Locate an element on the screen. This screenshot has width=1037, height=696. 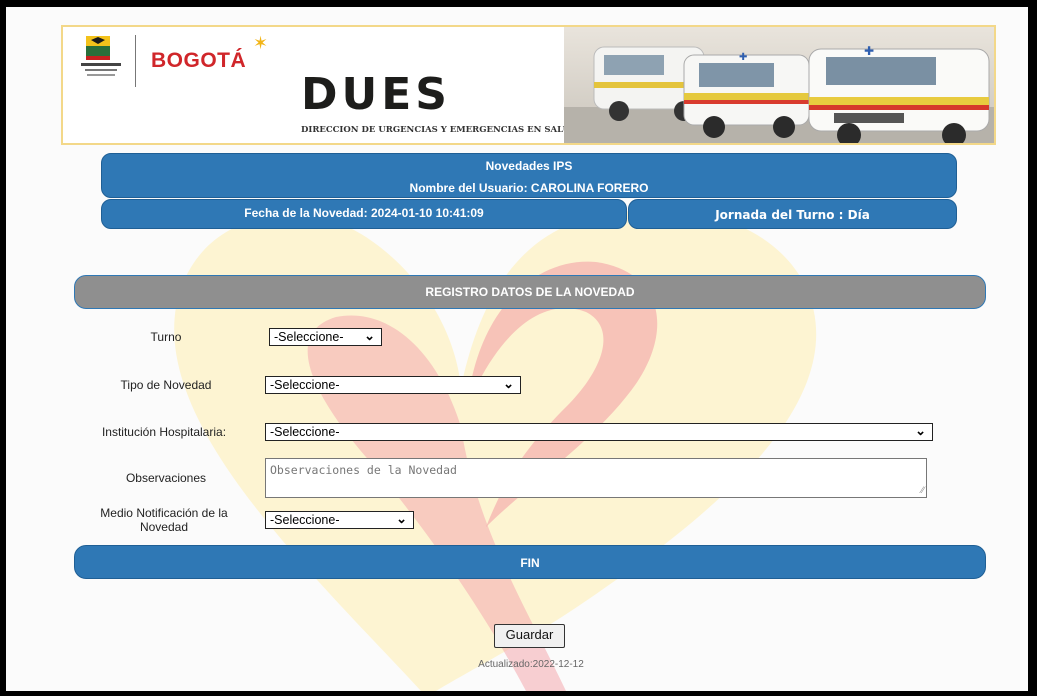
save-button: Guardar is located at coordinates (529, 636).